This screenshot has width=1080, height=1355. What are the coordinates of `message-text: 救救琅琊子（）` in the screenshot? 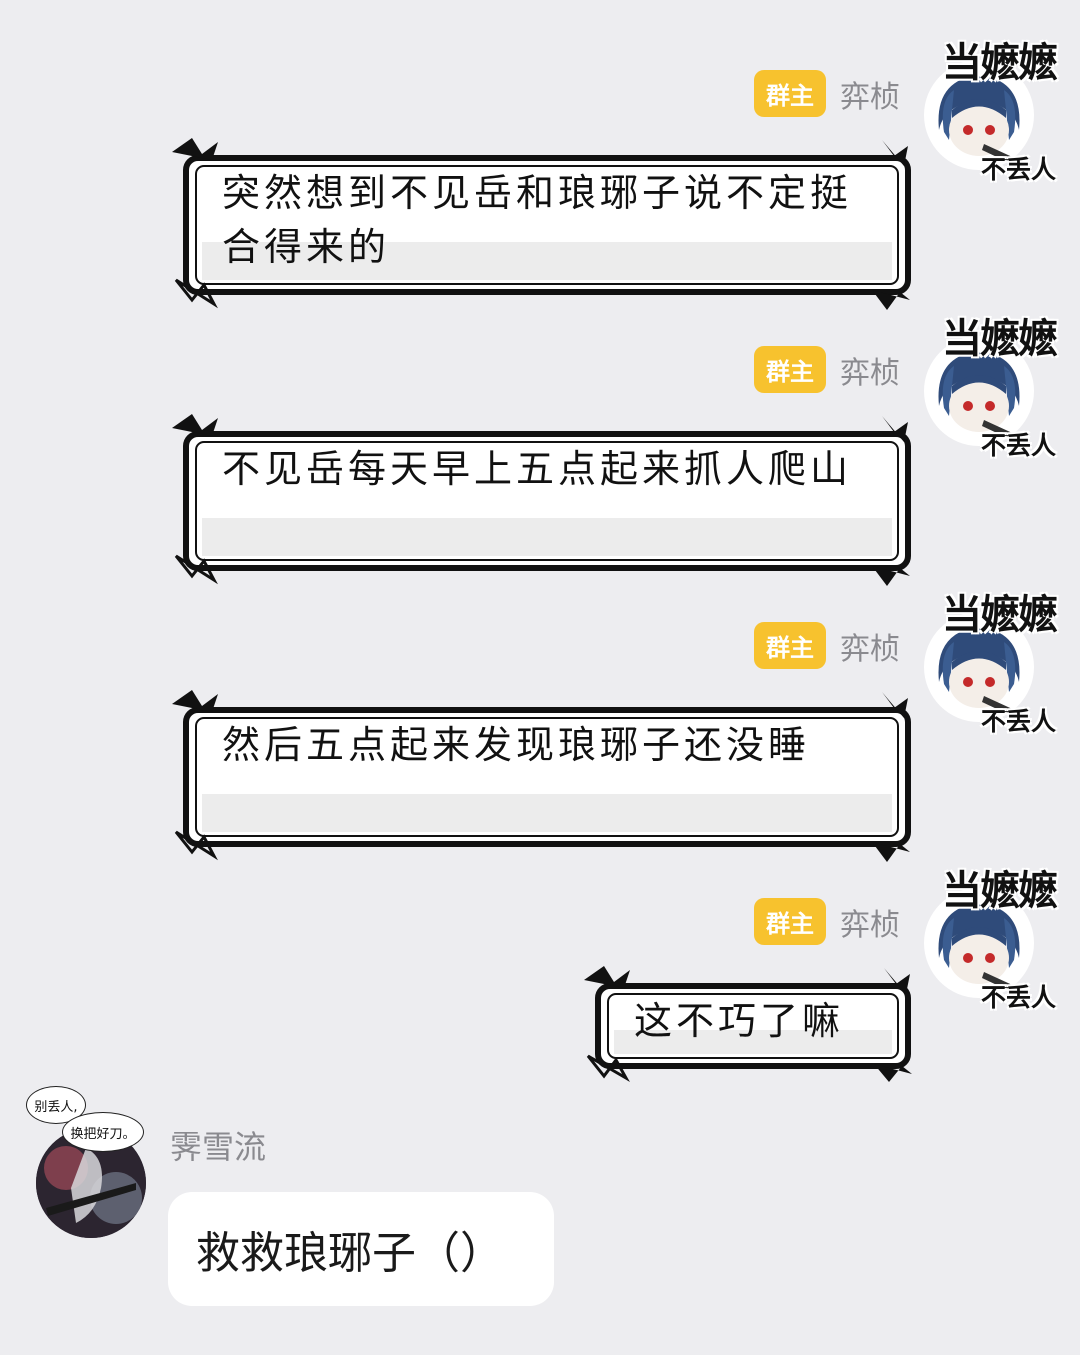 It's located at (350, 1253).